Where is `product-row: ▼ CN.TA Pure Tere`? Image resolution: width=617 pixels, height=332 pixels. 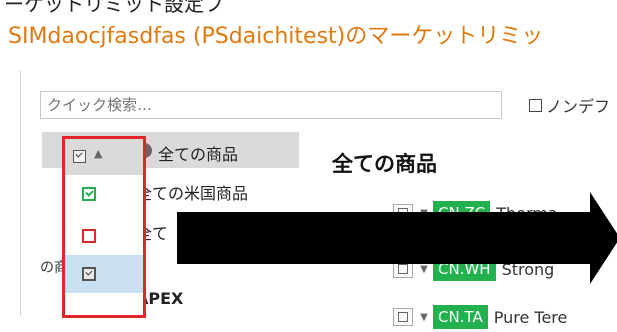
product-row: ▼ CN.TA Pure Tere is located at coordinates (480, 317).